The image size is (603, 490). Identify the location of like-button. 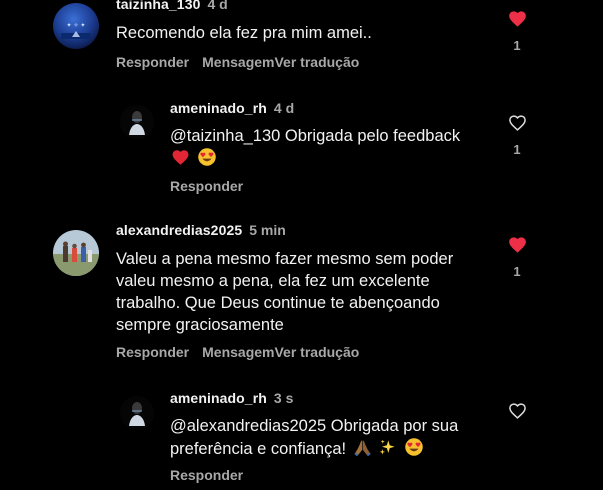
(517, 411).